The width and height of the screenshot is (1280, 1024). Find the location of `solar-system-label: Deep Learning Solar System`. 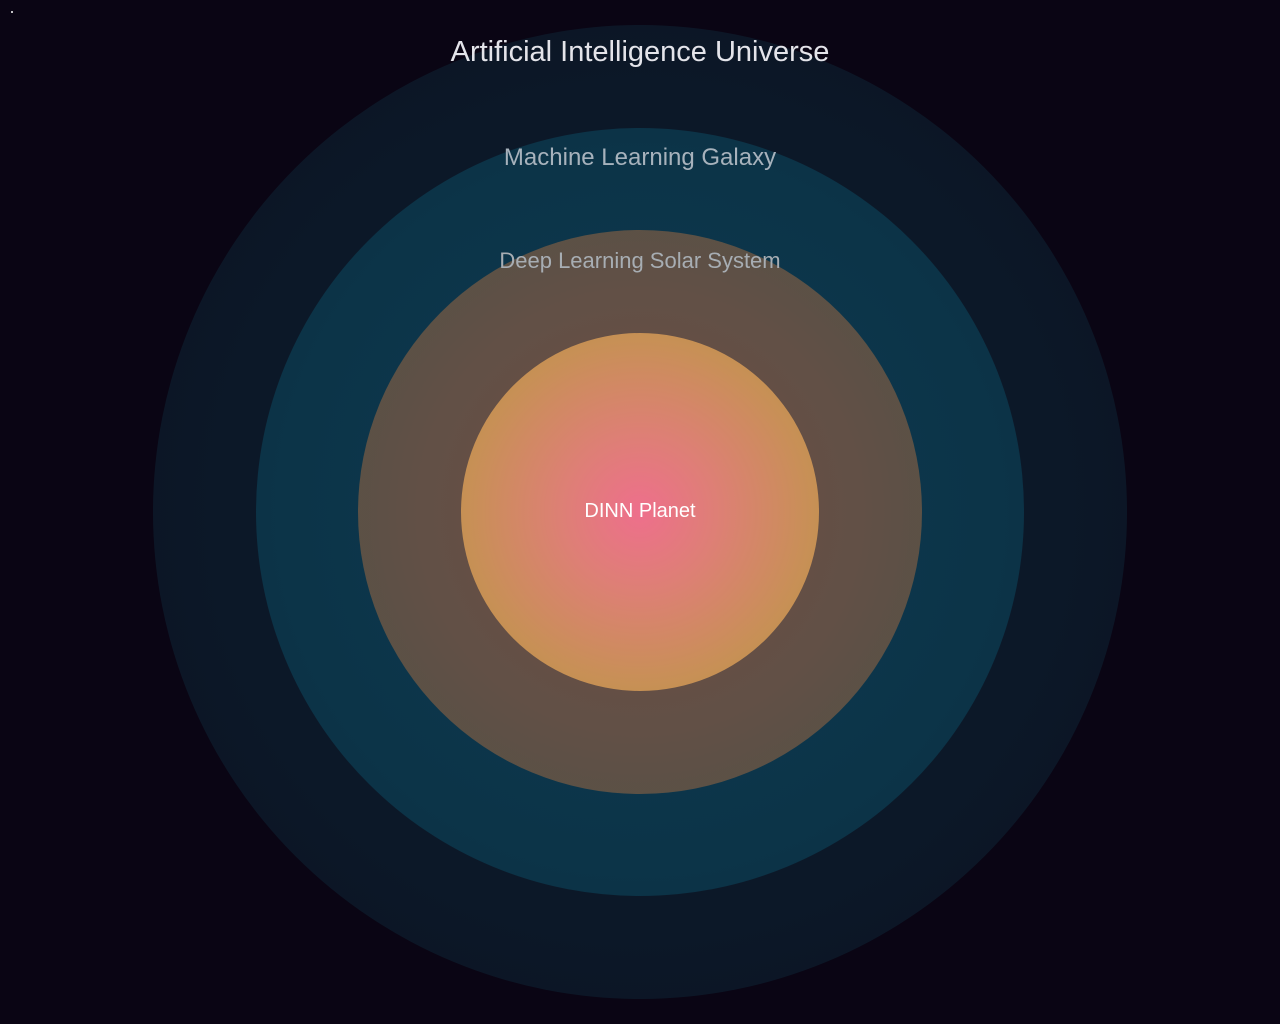

solar-system-label: Deep Learning Solar System is located at coordinates (640, 260).